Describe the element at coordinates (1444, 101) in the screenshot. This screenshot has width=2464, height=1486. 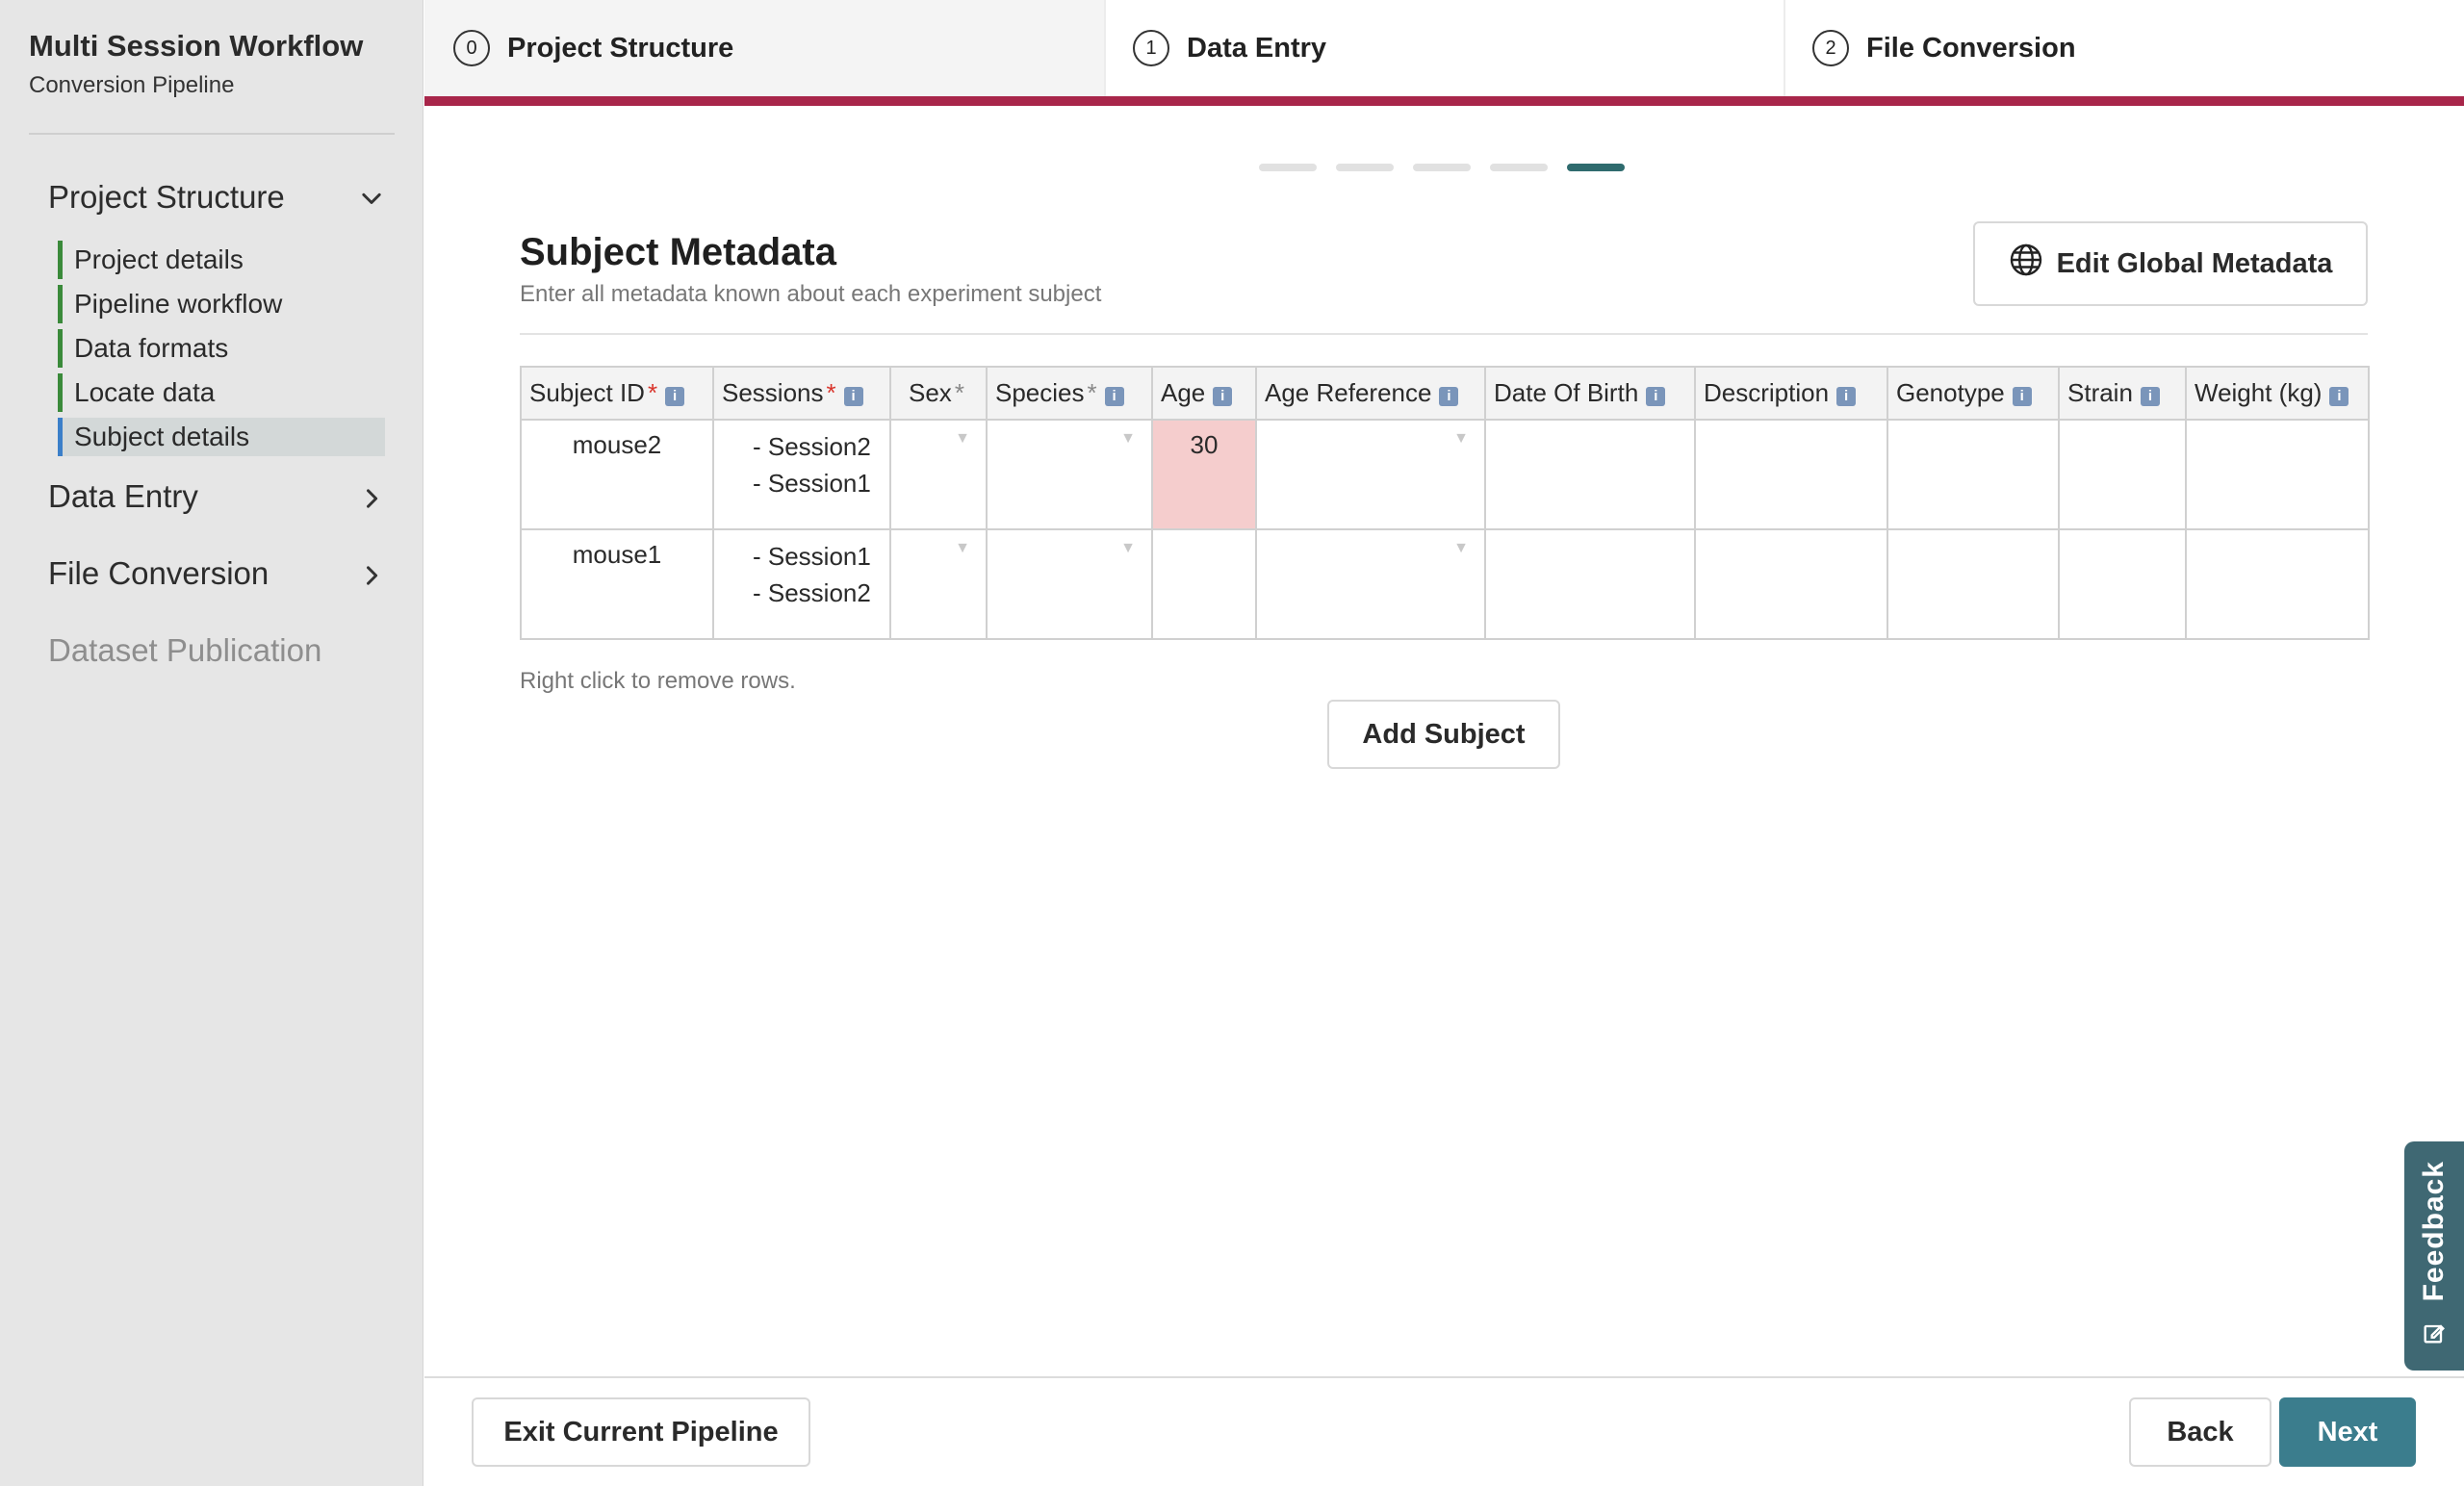
I see `stepper-progress-bar` at that location.